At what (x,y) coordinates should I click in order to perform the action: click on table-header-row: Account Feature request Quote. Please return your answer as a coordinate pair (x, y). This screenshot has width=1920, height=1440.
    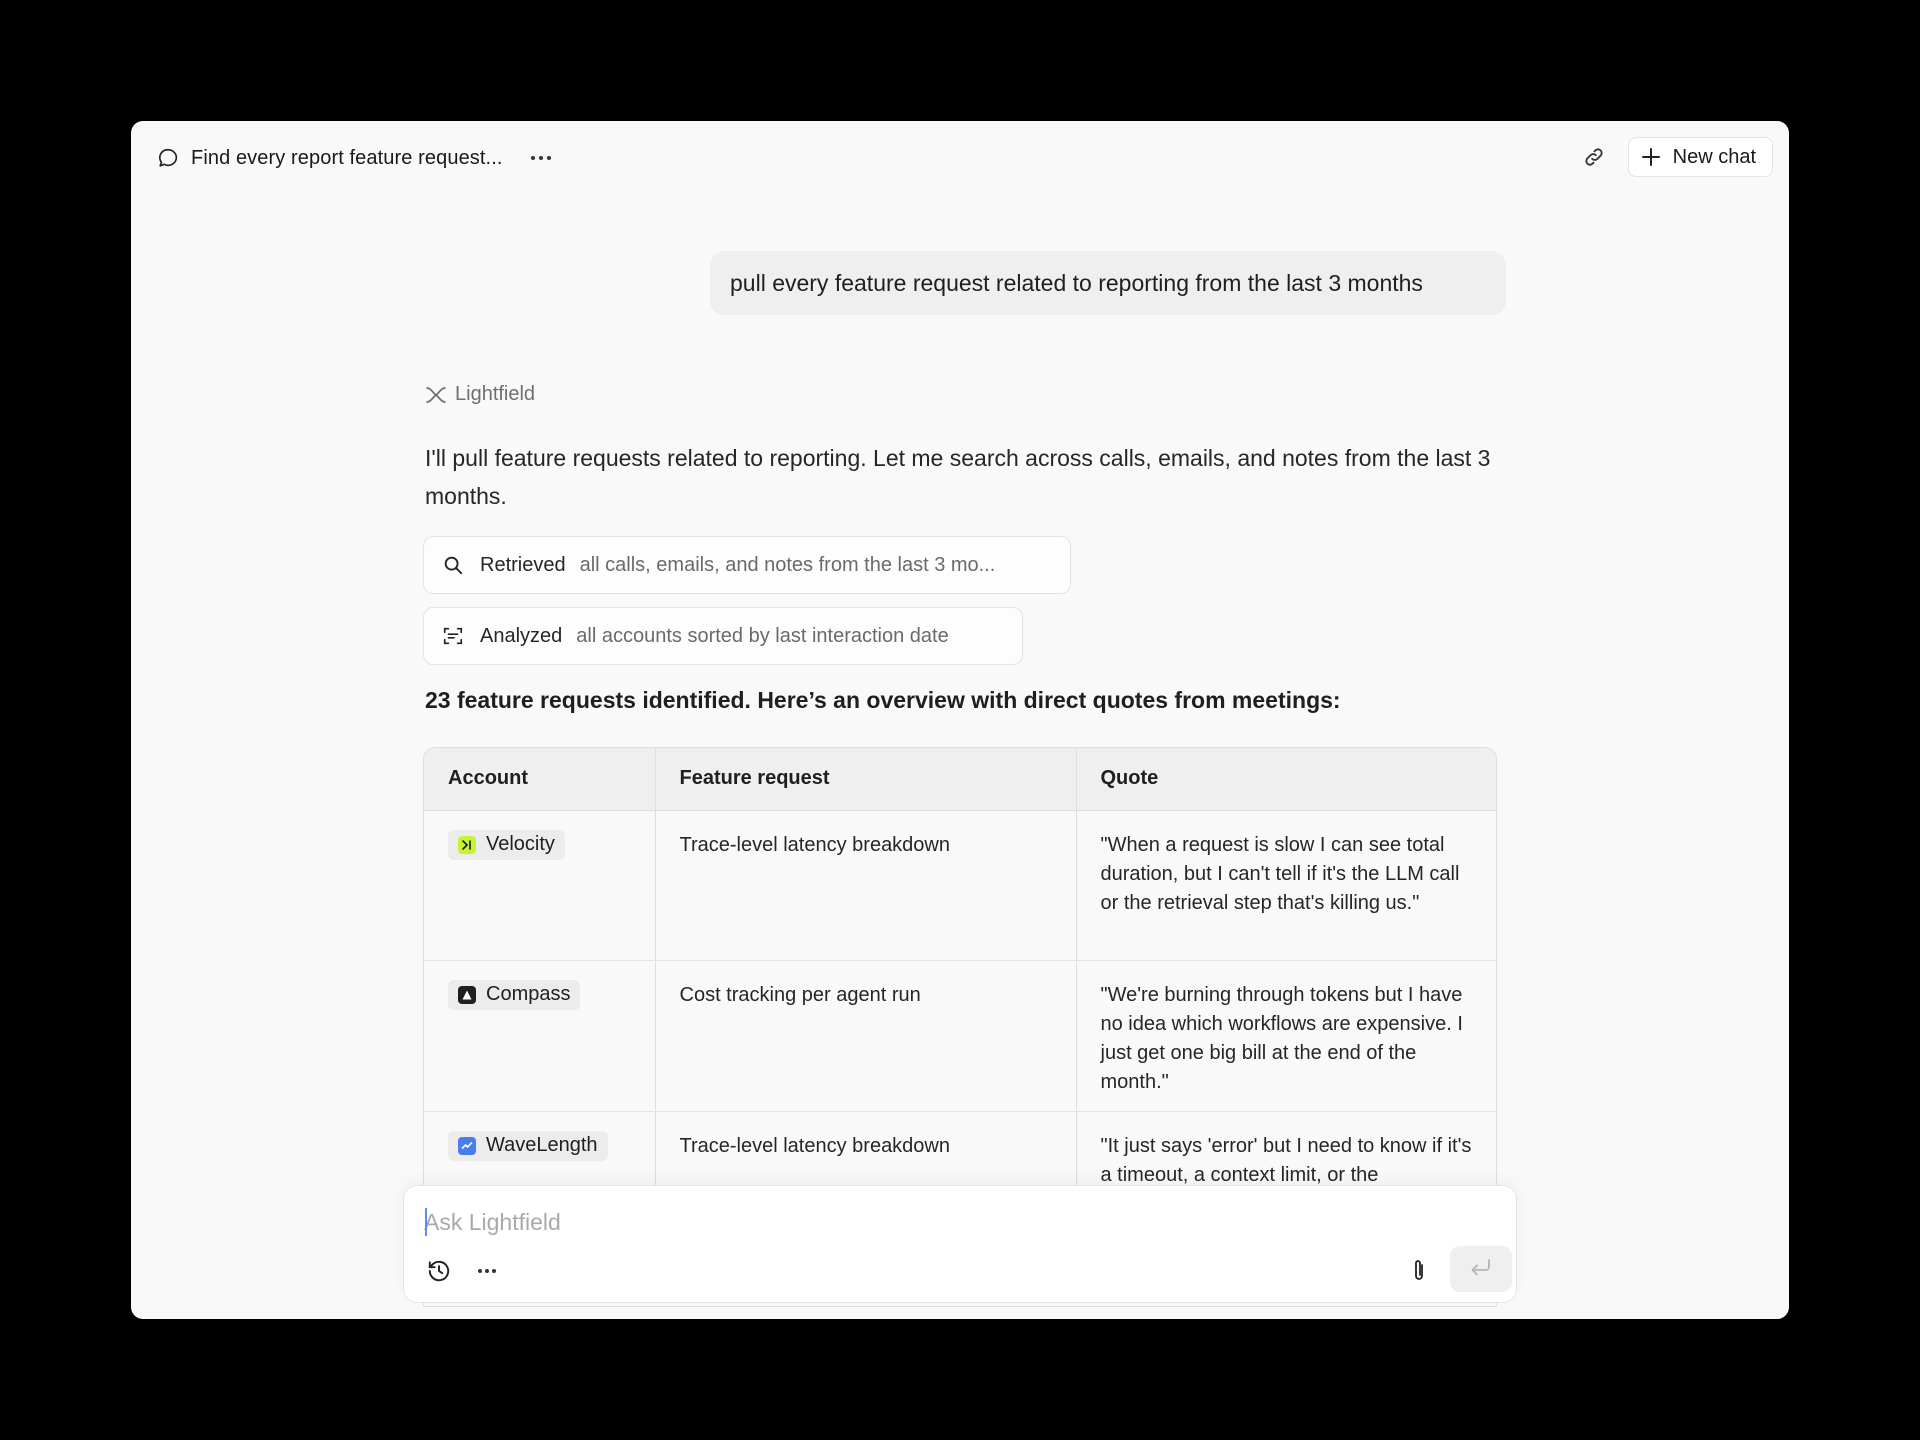
    Looking at the image, I should click on (960, 779).